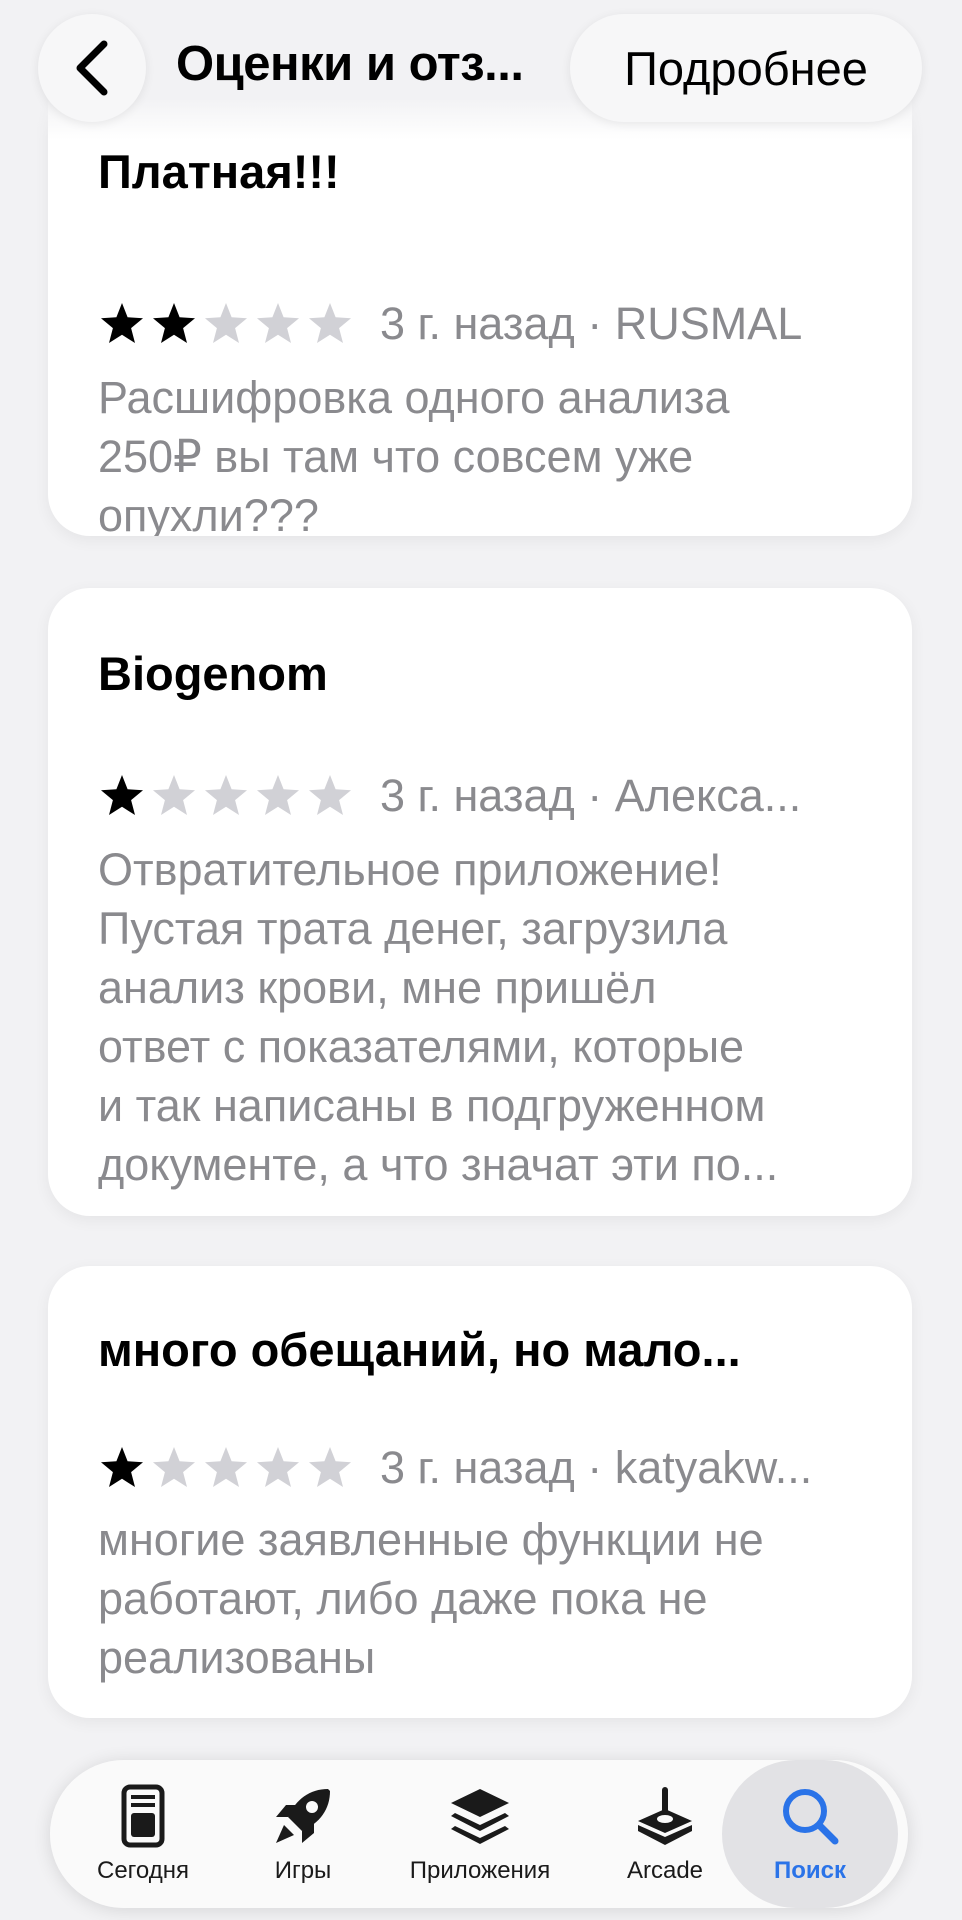  I want to click on review-line: Пустая трата денег, загрузила, so click(413, 928).